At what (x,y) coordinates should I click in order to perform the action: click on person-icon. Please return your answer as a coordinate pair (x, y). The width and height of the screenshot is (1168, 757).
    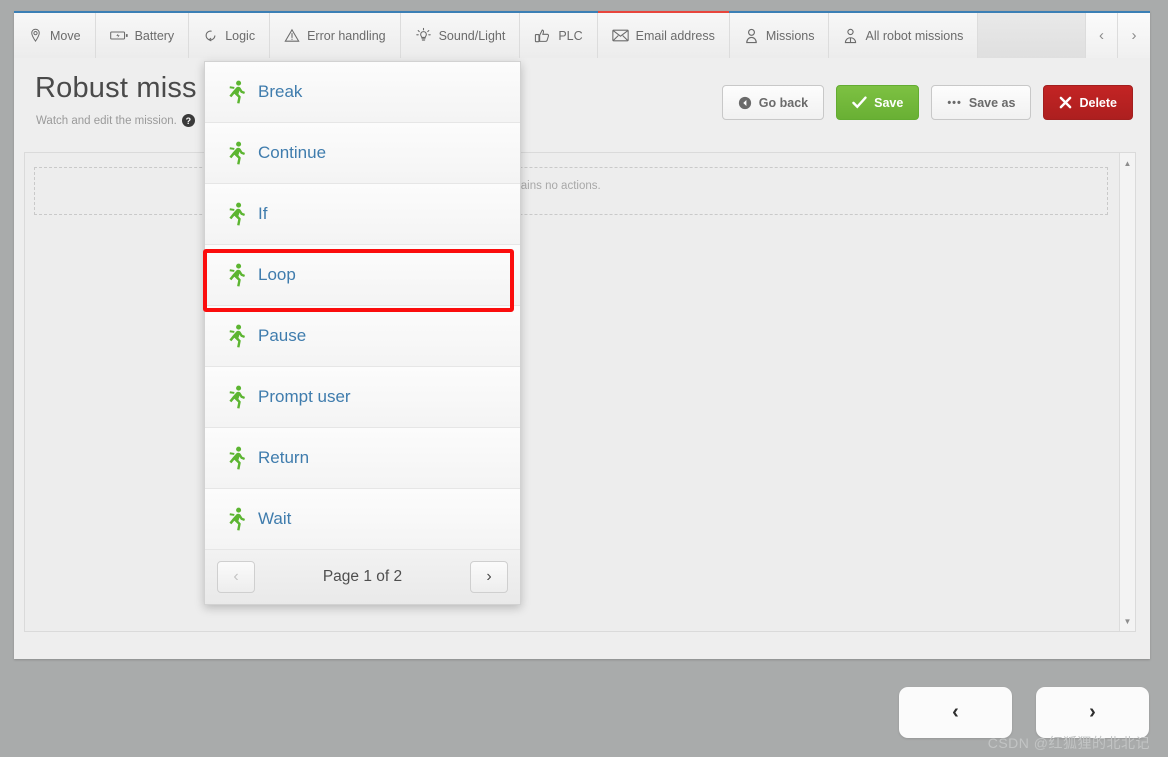
    Looking at the image, I should click on (751, 36).